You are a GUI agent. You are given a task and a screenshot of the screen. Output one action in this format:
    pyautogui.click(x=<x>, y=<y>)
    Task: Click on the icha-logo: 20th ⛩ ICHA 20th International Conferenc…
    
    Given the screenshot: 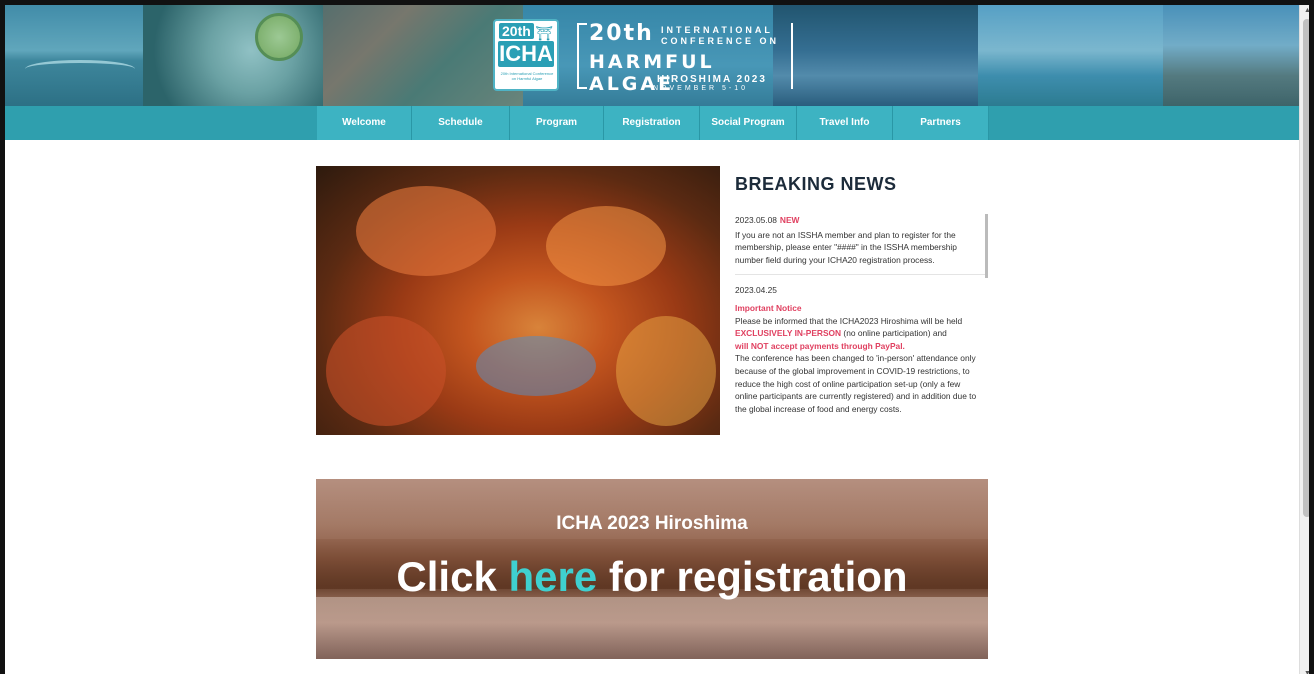 What is the action you would take?
    pyautogui.click(x=526, y=55)
    